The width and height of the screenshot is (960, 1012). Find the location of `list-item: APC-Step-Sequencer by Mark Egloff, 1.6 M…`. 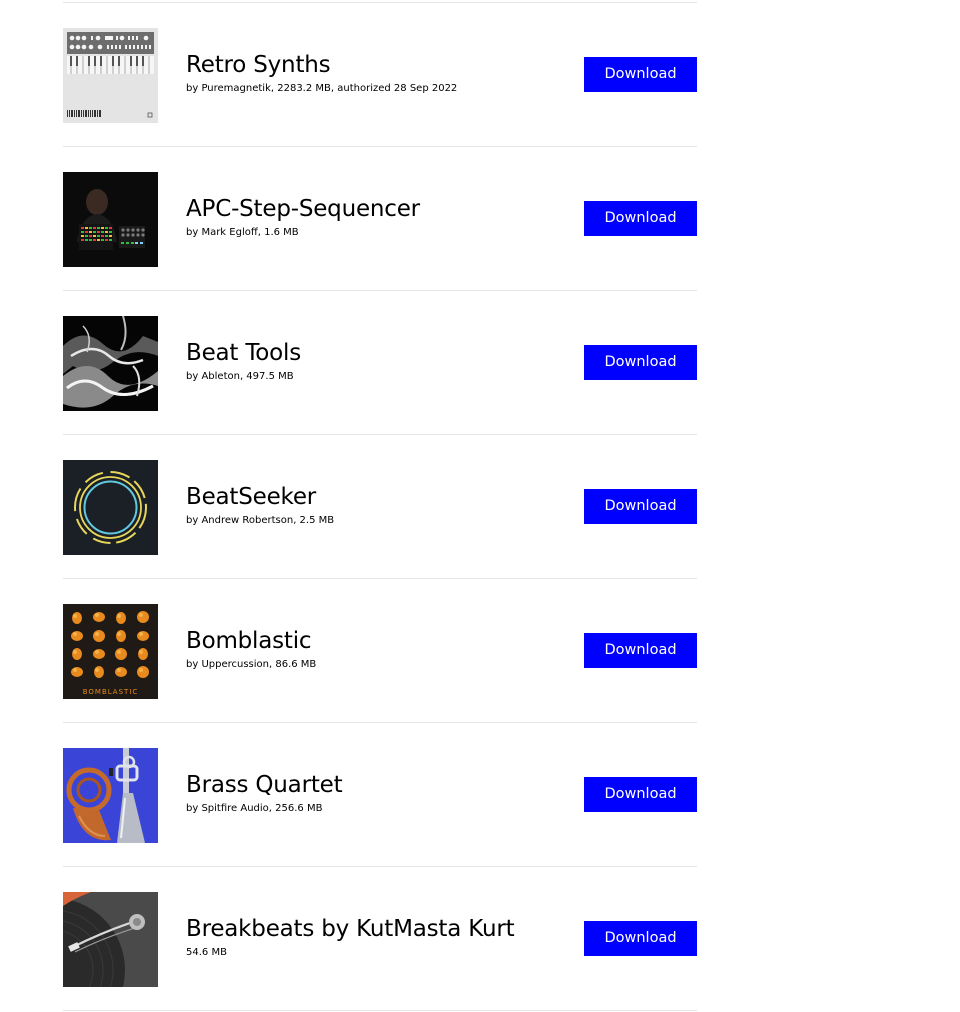

list-item: APC-Step-Sequencer by Mark Egloff, 1.6 M… is located at coordinates (380, 219).